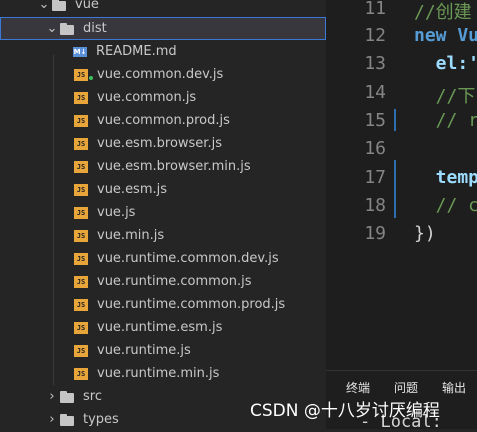 The width and height of the screenshot is (477, 432). Describe the element at coordinates (160, 74) in the screenshot. I see `file-name: vue.common.dev.js` at that location.